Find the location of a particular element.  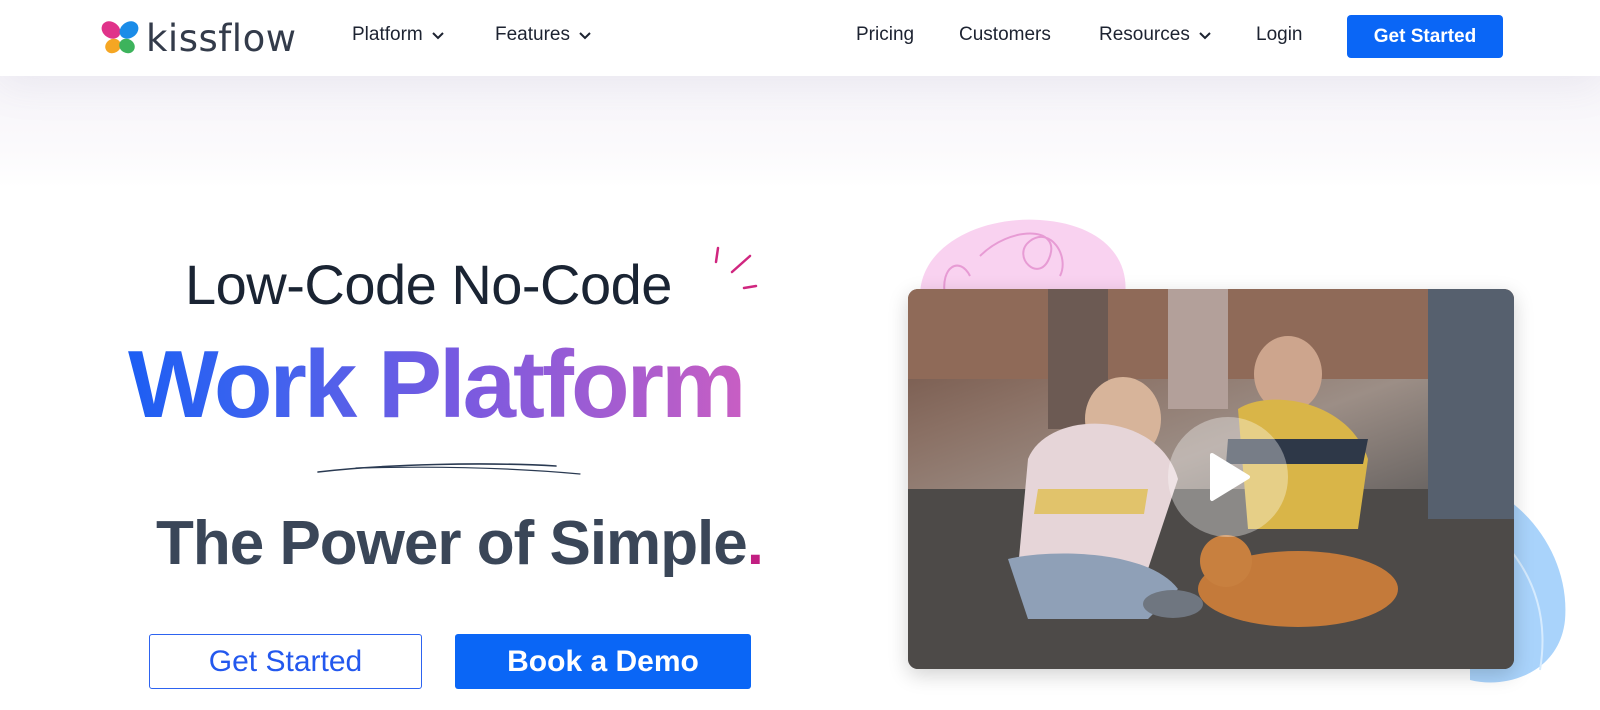

kissflow-logo: kissflow is located at coordinates (198, 38).